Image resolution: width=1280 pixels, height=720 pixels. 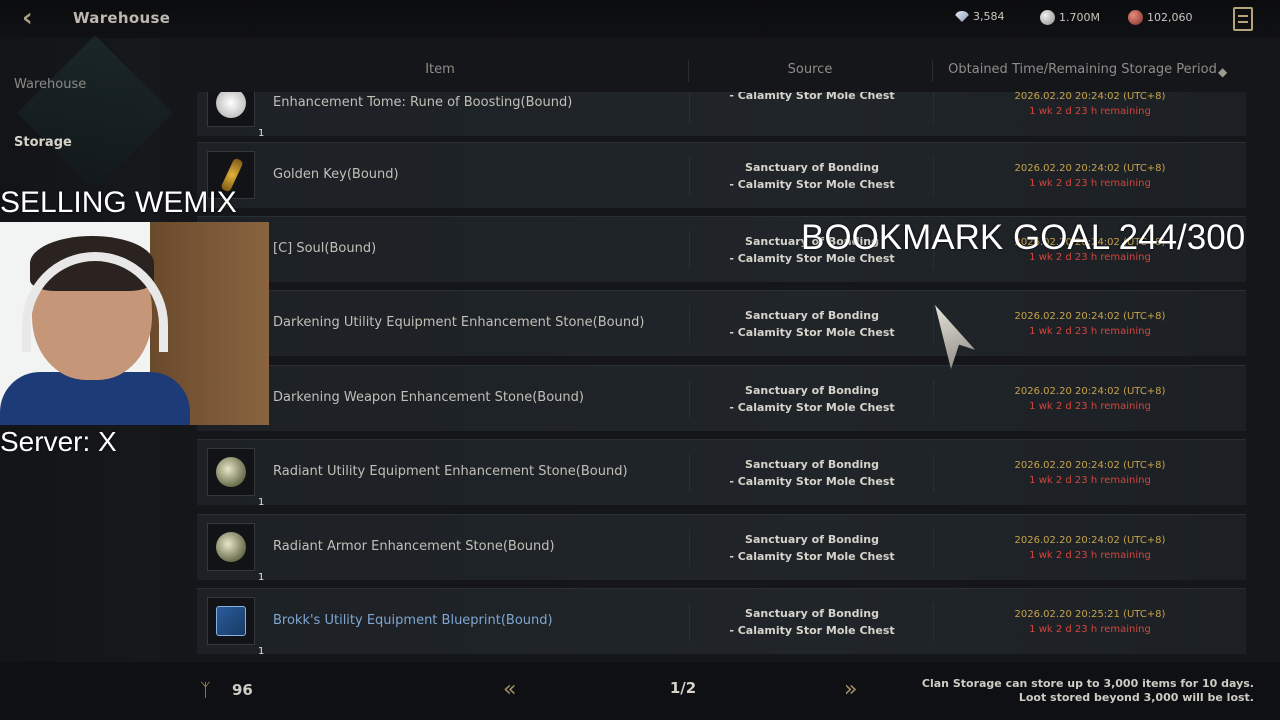 What do you see at coordinates (95, 113) in the screenshot?
I see `sidebar-emblem-icon` at bounding box center [95, 113].